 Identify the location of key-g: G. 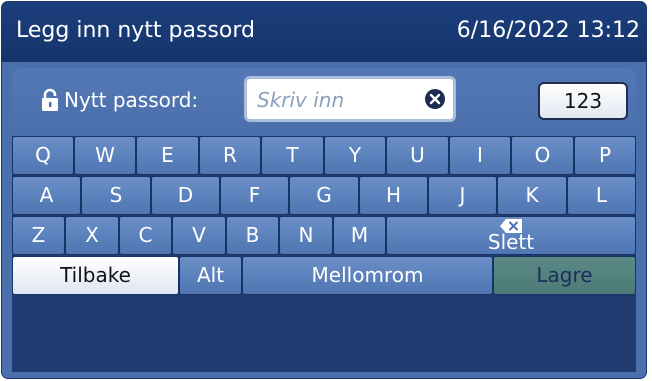
(324, 195).